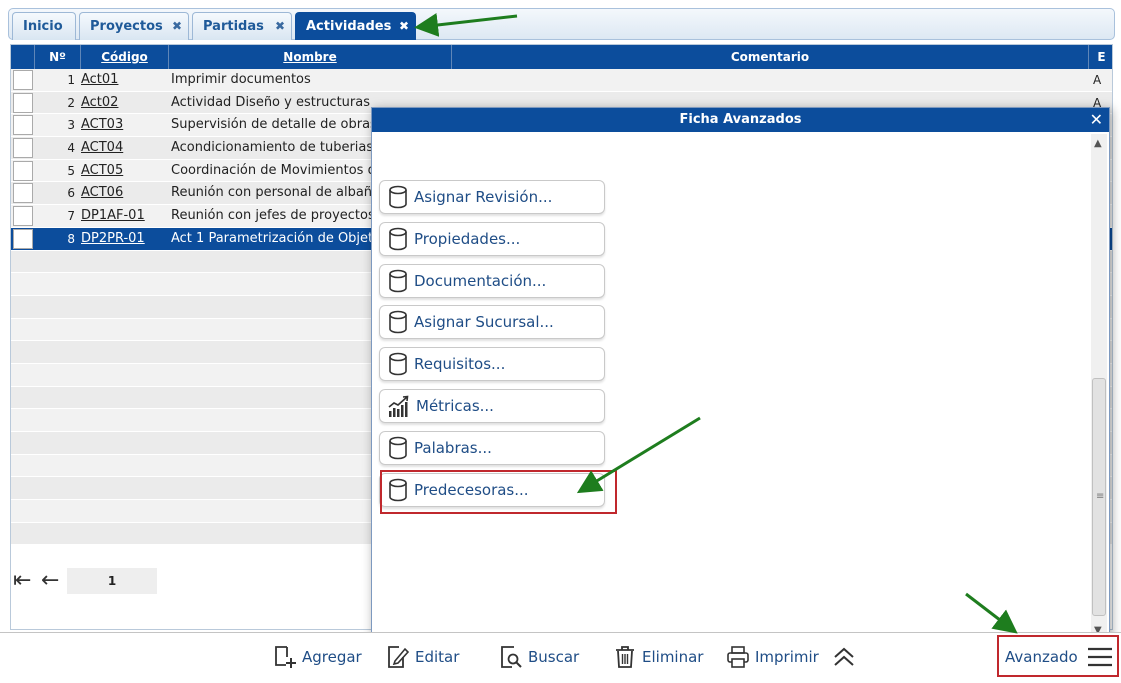  I want to click on row-number: 8, so click(71, 238).